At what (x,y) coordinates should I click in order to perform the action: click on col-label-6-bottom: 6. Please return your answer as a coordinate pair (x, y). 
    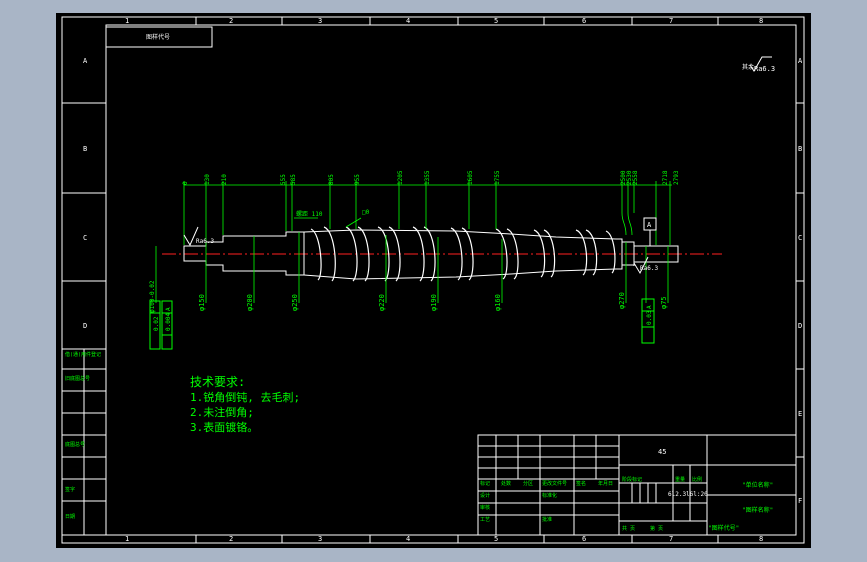
    Looking at the image, I should click on (584, 539).